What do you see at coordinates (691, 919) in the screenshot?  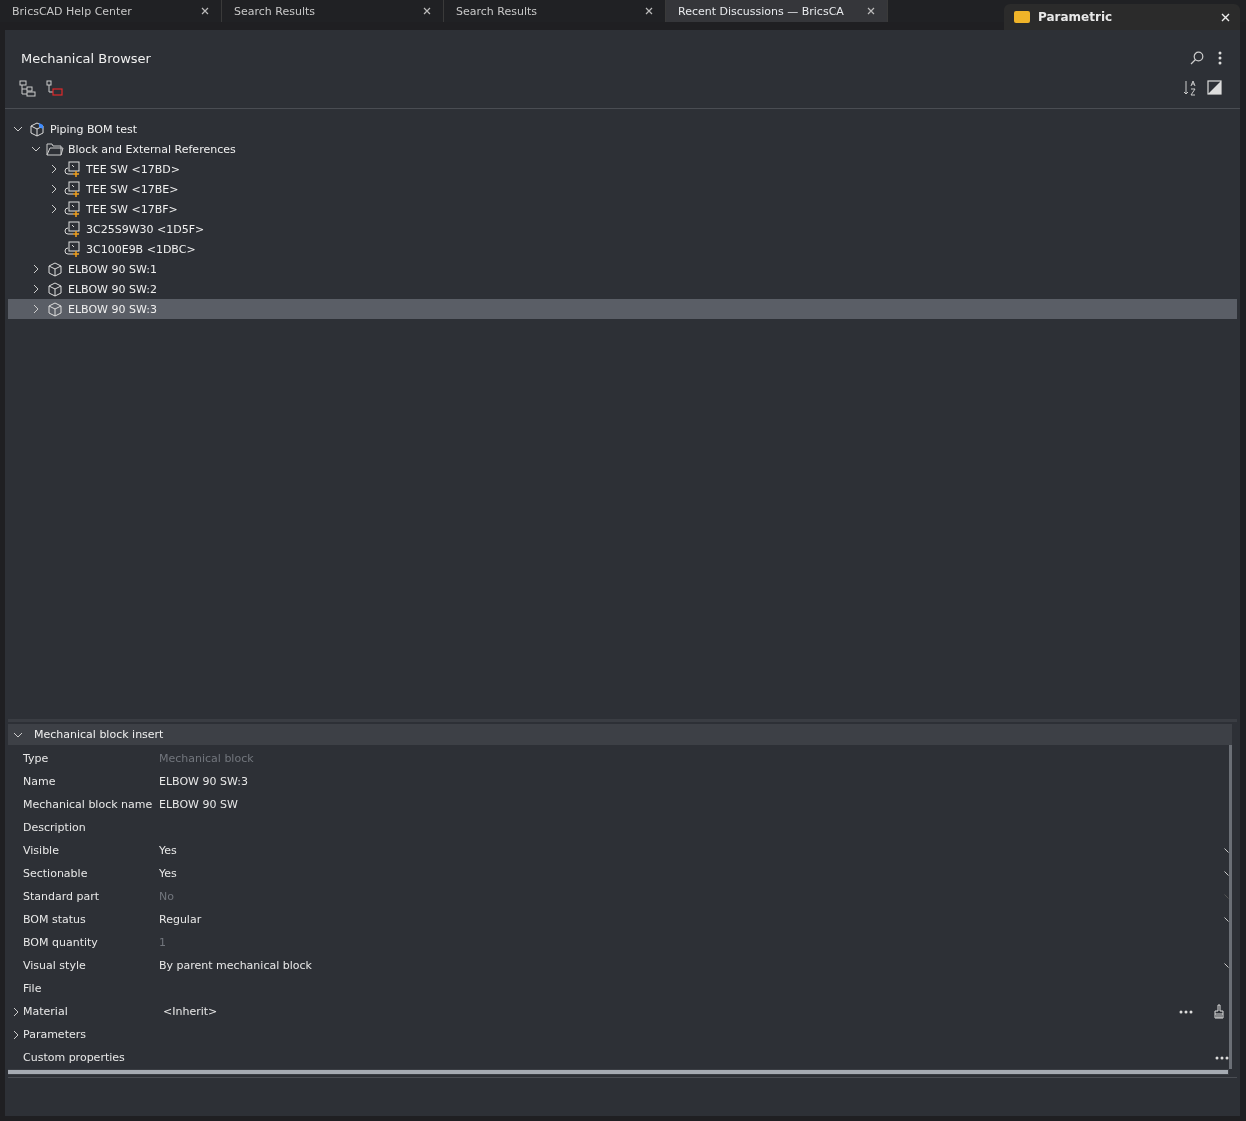 I see `property-value: Regular` at bounding box center [691, 919].